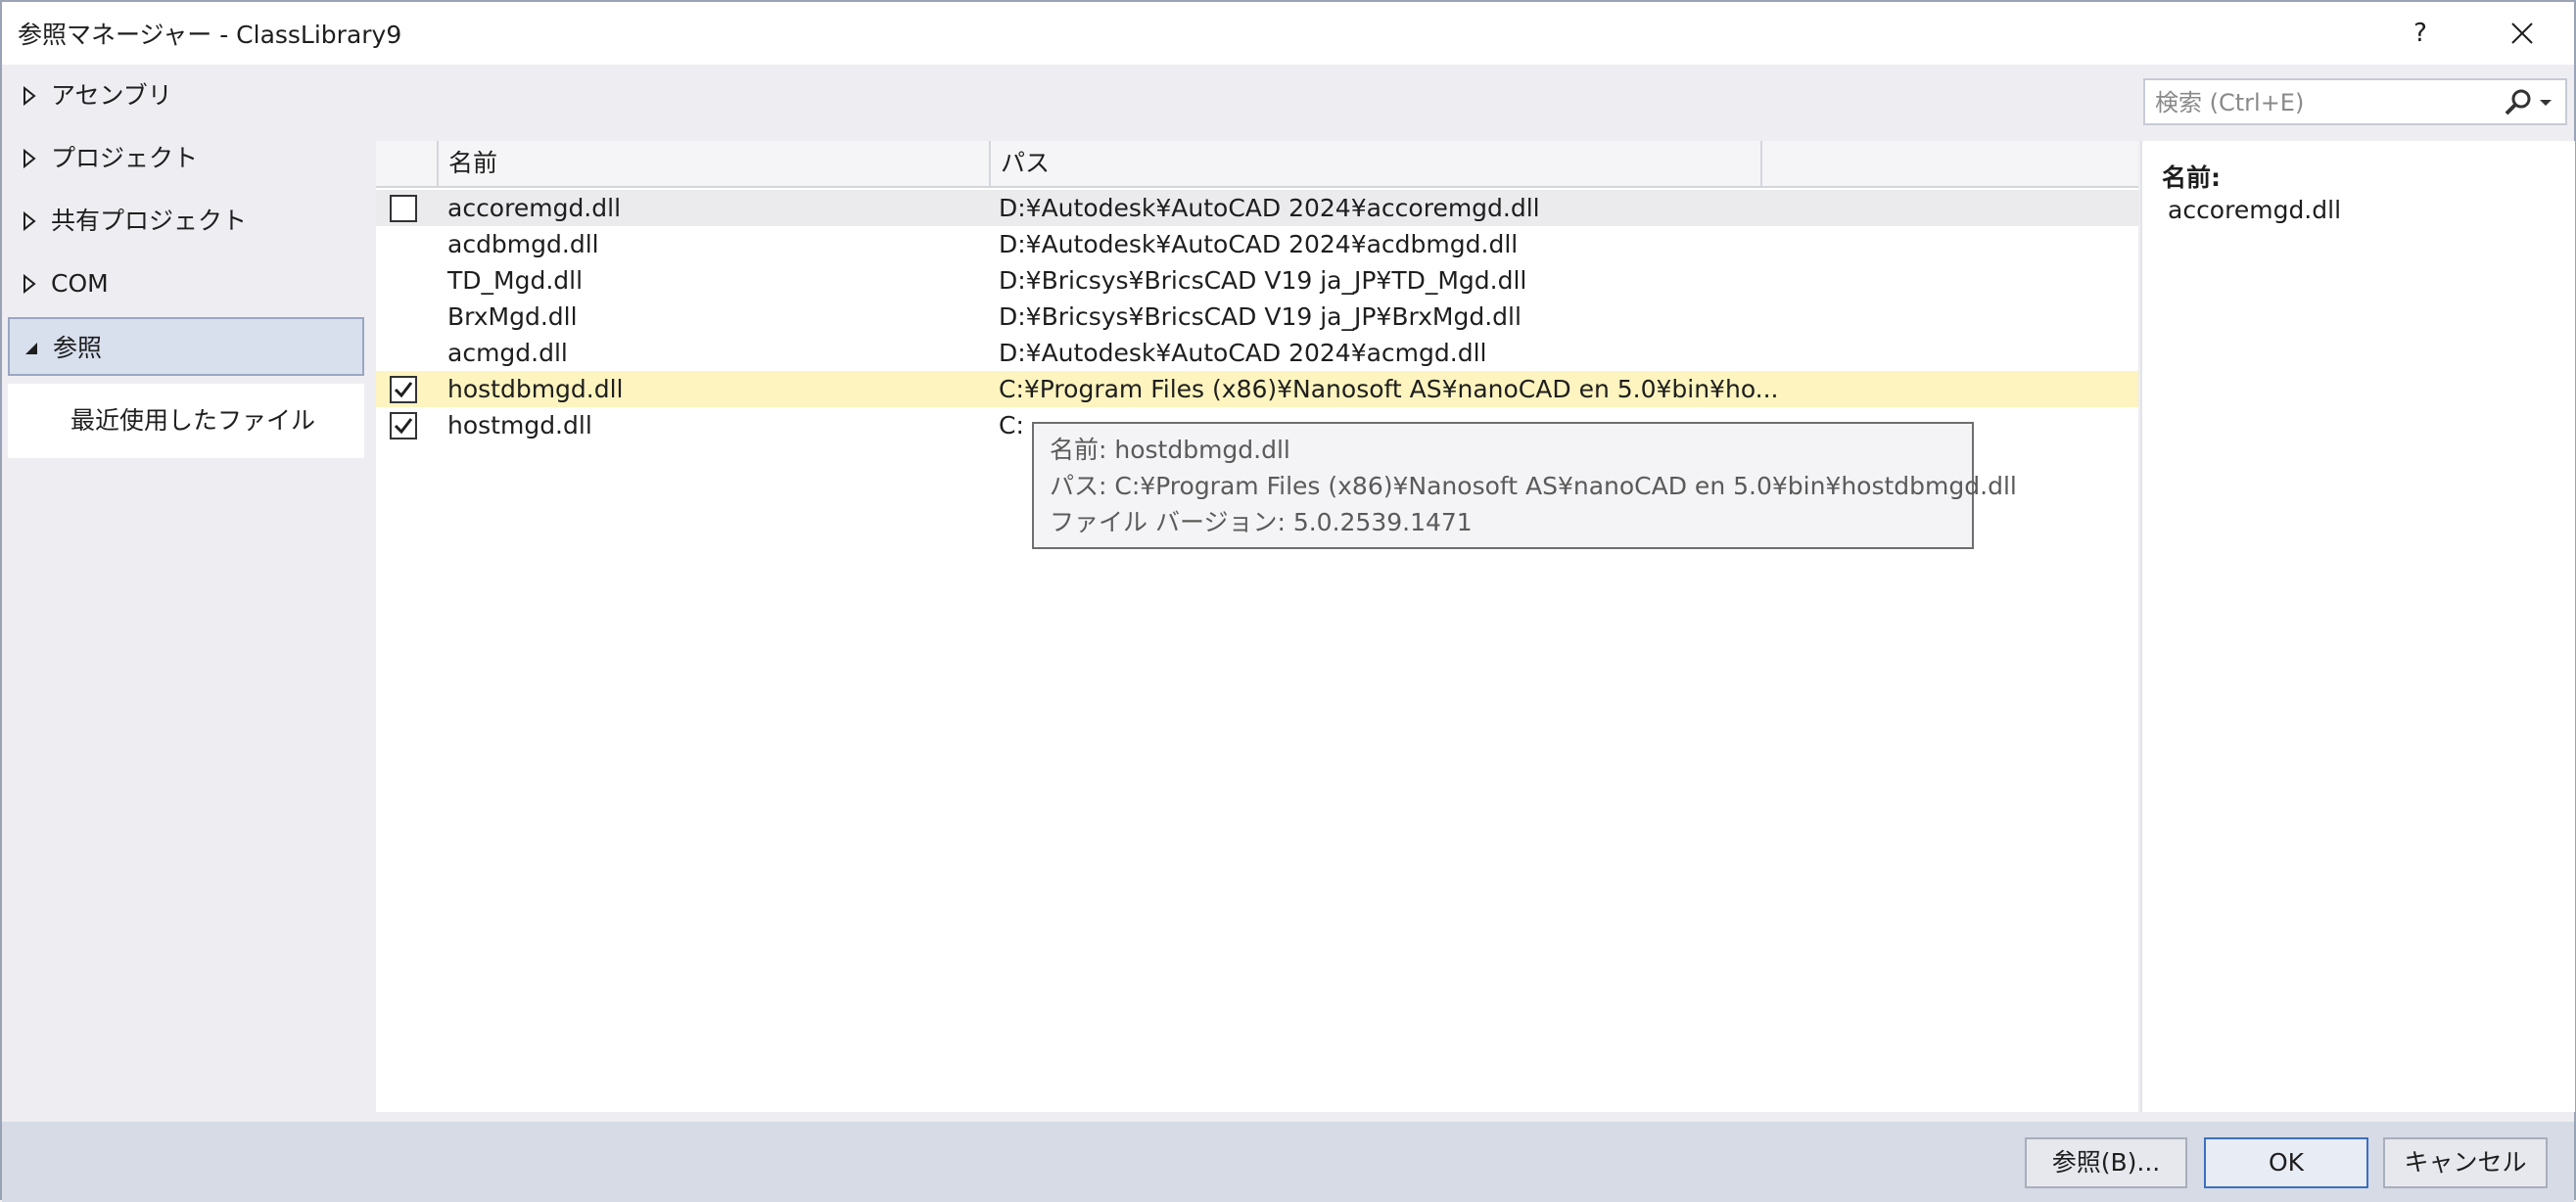  I want to click on close-button, so click(2523, 33).